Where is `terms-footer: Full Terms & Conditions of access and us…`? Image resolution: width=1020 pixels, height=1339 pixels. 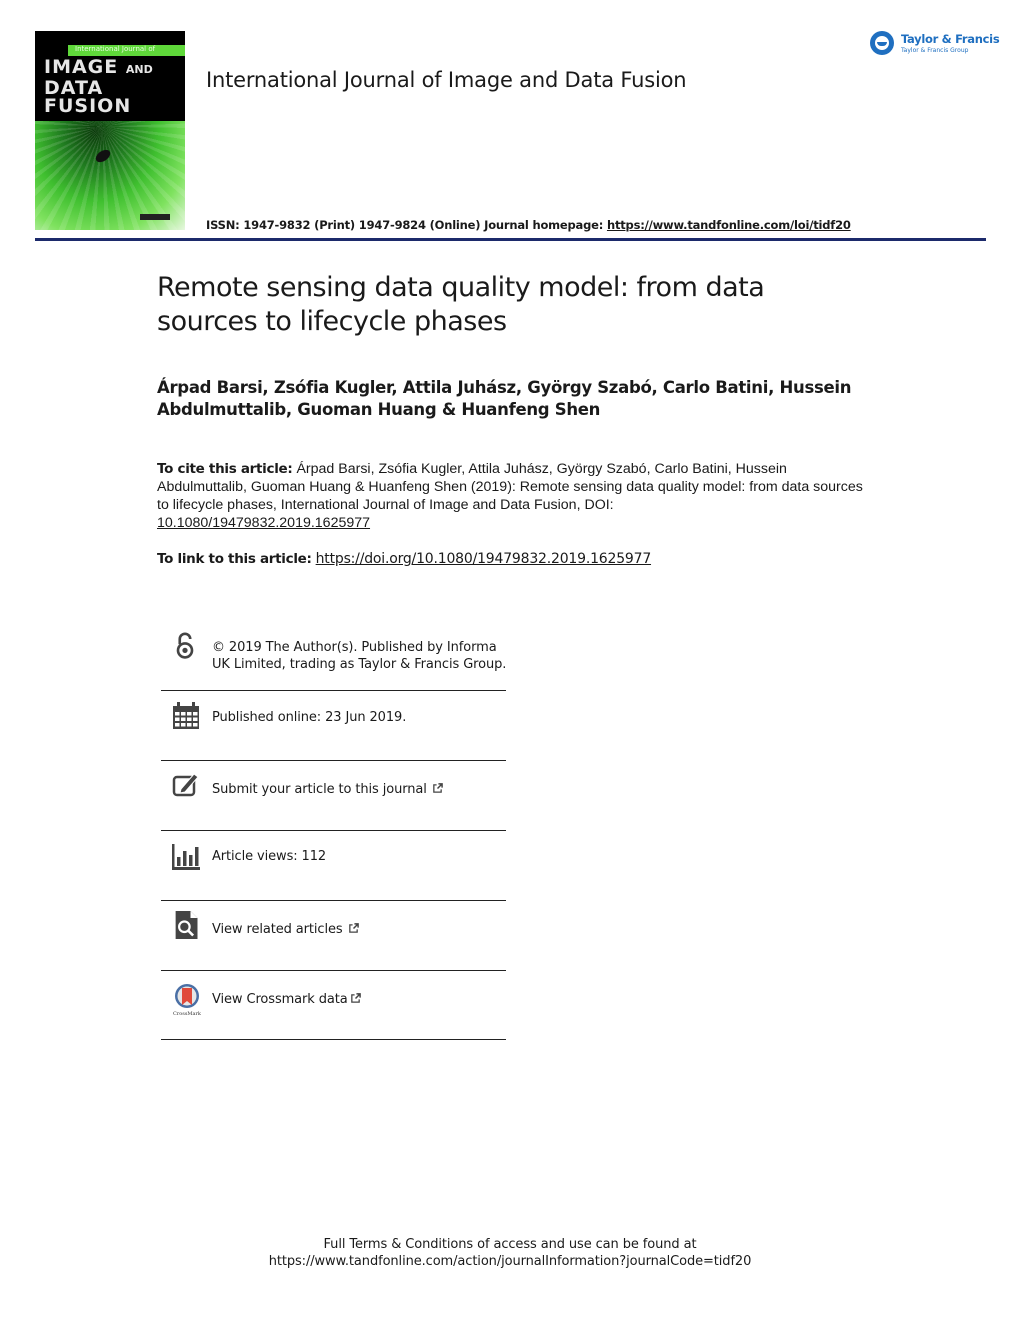
terms-footer: Full Terms & Conditions of access and us… is located at coordinates (510, 1253).